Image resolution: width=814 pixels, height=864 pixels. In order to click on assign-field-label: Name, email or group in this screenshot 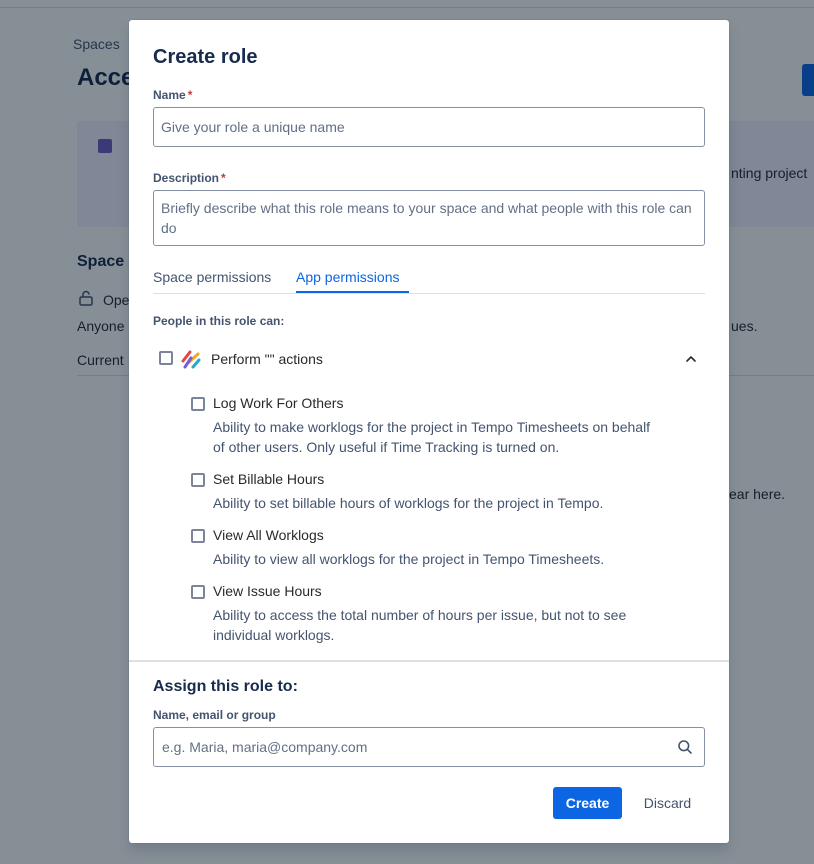, I will do `click(214, 715)`.